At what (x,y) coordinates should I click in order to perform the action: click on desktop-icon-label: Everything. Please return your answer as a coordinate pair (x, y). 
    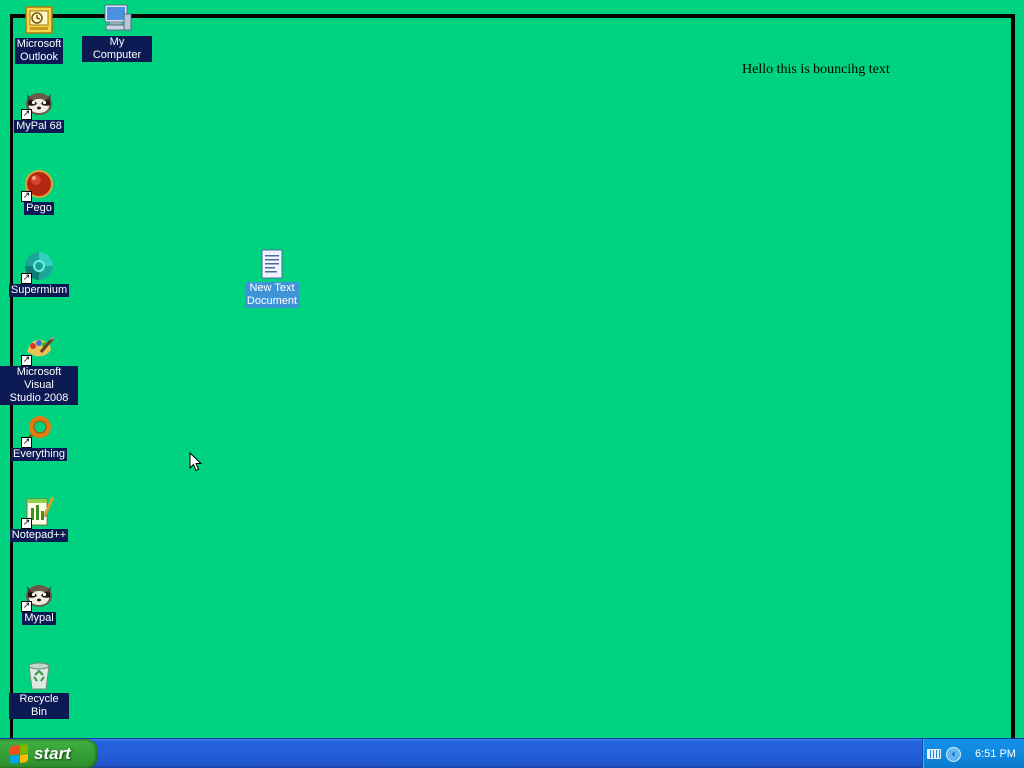
    Looking at the image, I should click on (39, 454).